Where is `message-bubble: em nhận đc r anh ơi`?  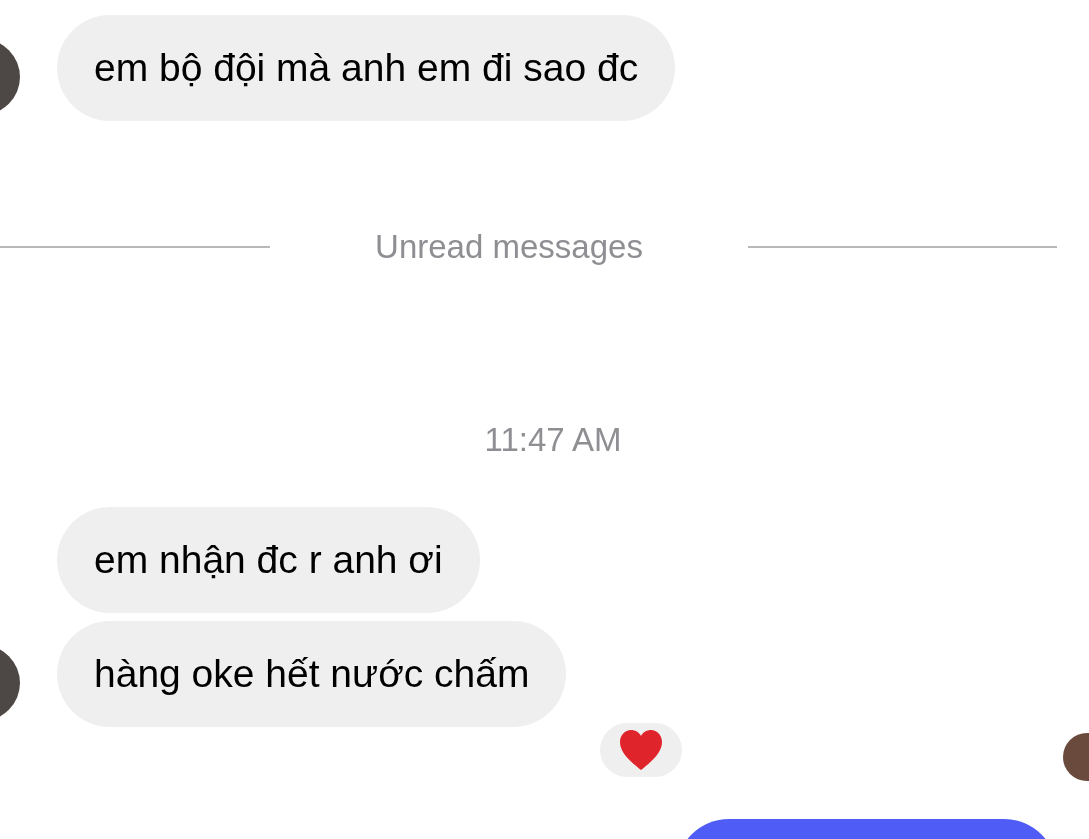 message-bubble: em nhận đc r anh ơi is located at coordinates (268, 560).